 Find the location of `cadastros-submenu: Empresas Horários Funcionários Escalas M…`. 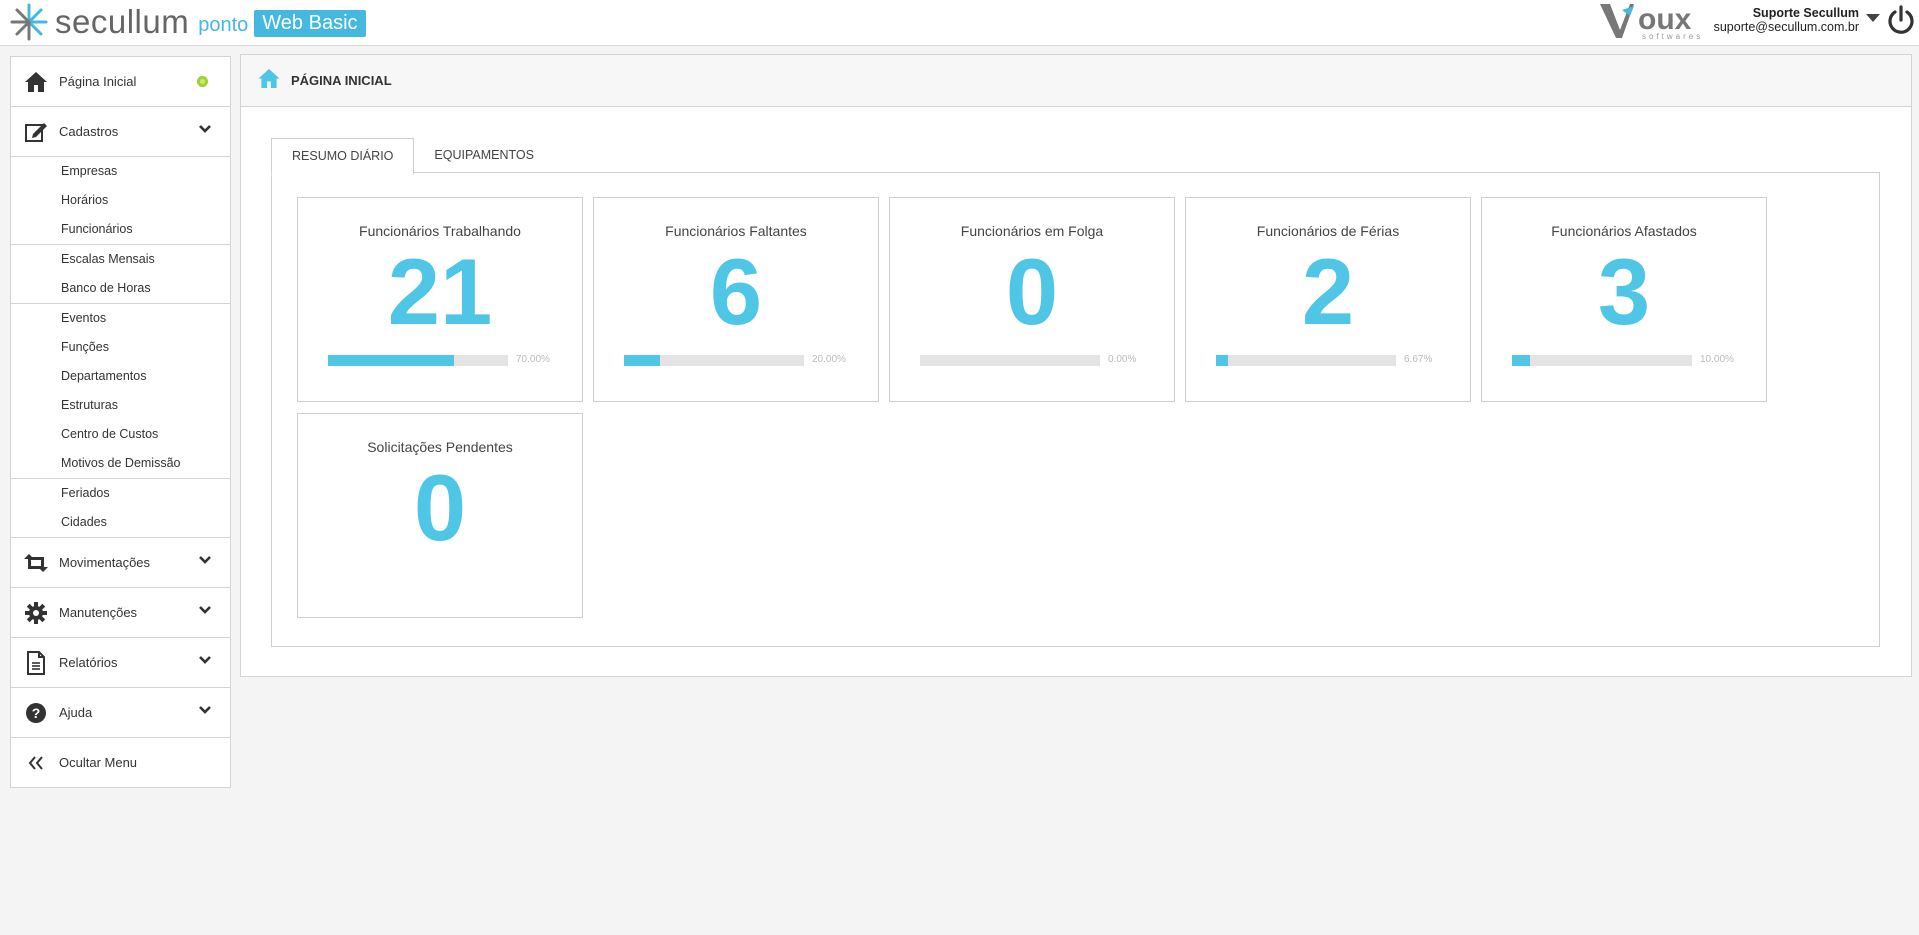

cadastros-submenu: Empresas Horários Funcionários Escalas M… is located at coordinates (120, 347).